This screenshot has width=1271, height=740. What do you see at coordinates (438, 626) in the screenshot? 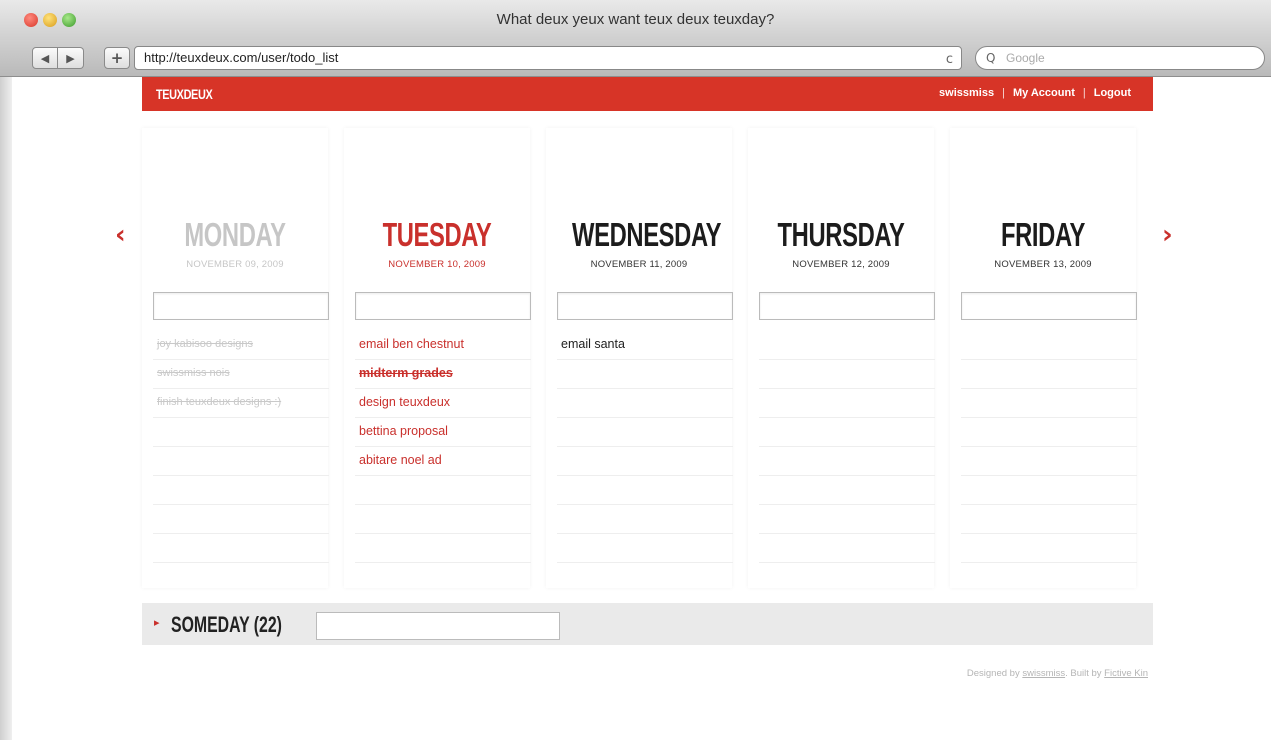
I see `someday-new-todo-input` at bounding box center [438, 626].